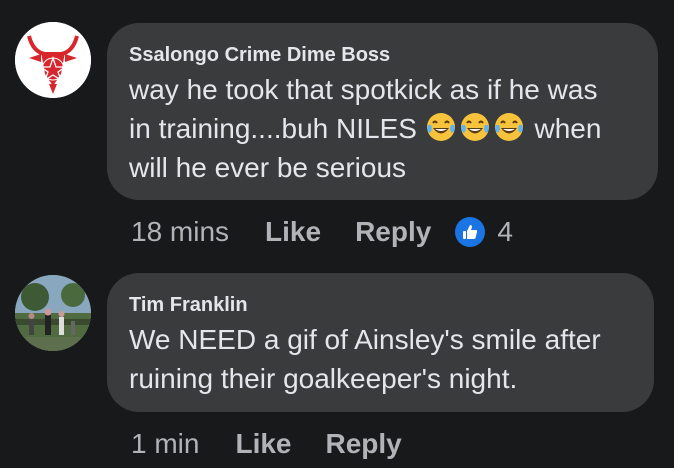 The height and width of the screenshot is (468, 674). Describe the element at coordinates (363, 89) in the screenshot. I see `comment-text-line: way he took that spotkick as if he was` at that location.